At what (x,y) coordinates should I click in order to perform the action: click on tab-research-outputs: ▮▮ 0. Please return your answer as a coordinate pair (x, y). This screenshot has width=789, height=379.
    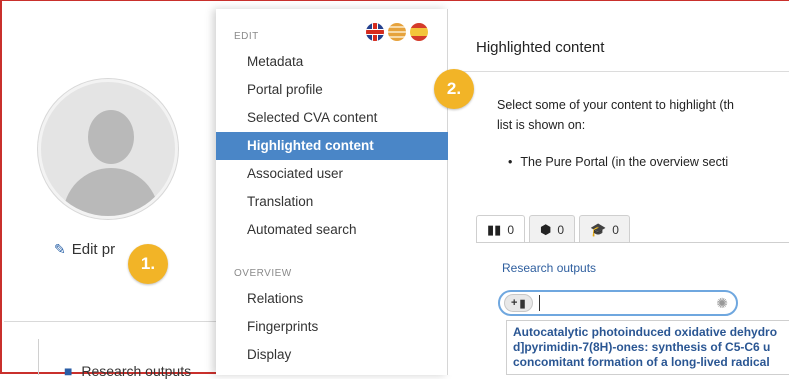
    Looking at the image, I should click on (500, 229).